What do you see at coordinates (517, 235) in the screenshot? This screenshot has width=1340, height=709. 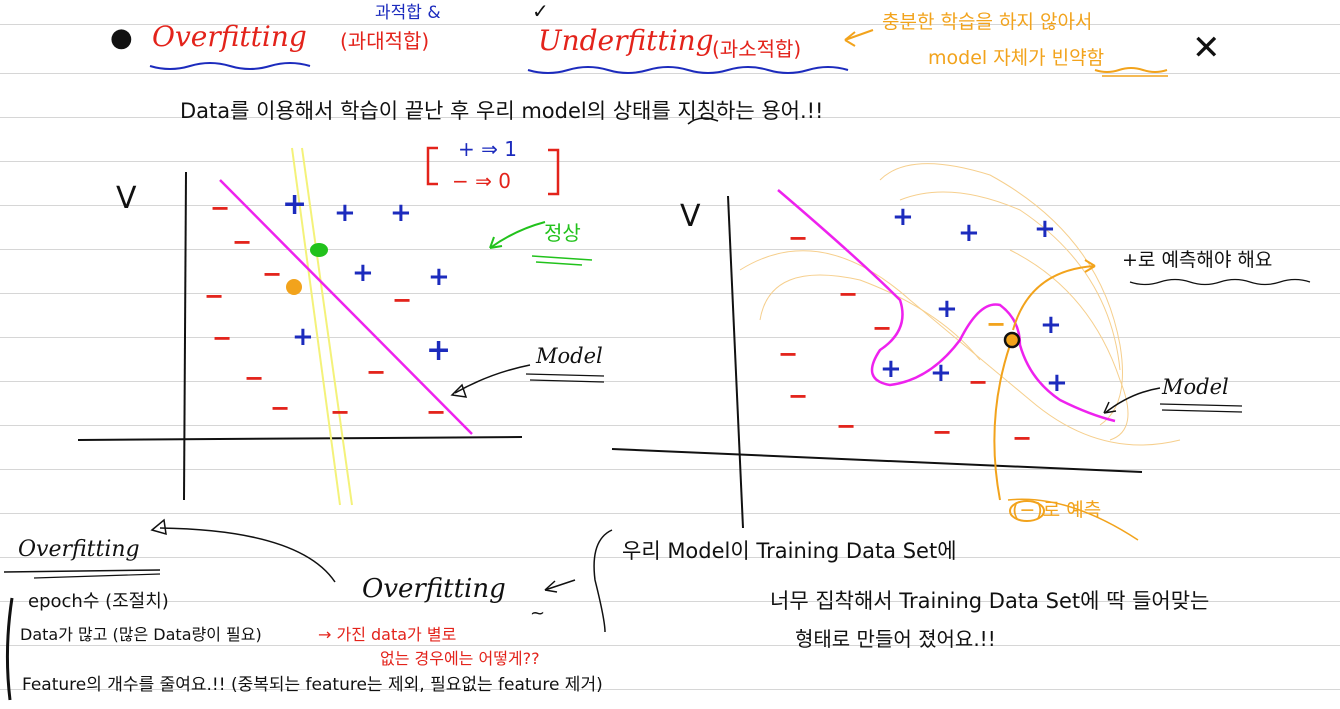 I see `normal-arrow` at bounding box center [517, 235].